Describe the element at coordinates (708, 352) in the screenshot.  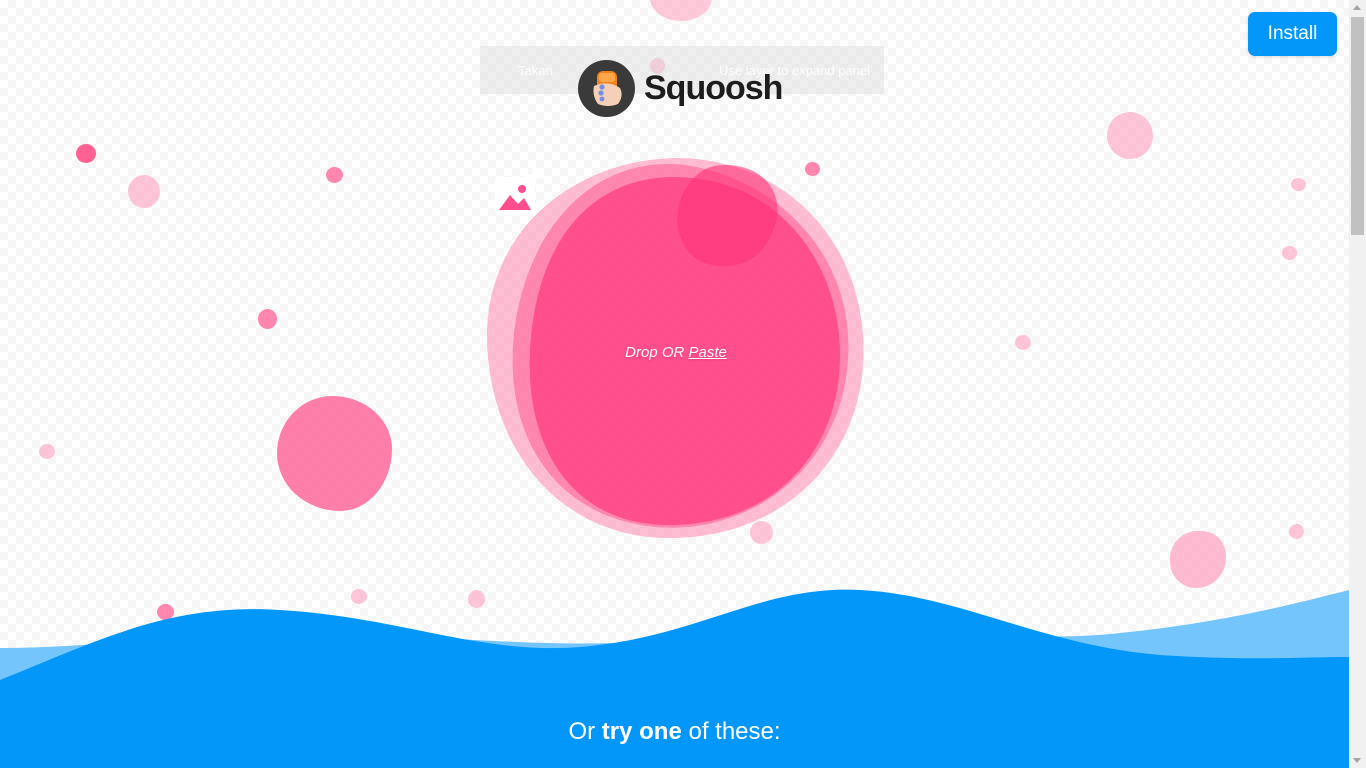
I see `paste-link: Paste` at that location.